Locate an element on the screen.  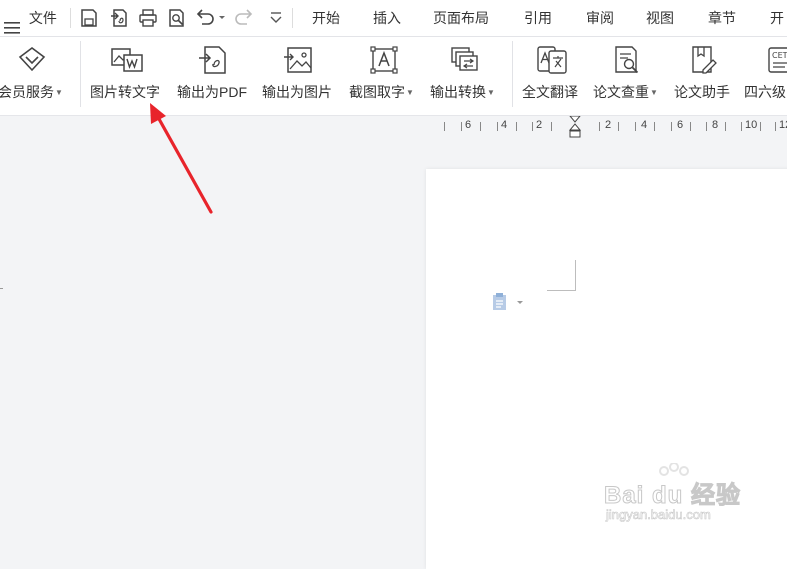
translate-icon is located at coordinates (551, 60).